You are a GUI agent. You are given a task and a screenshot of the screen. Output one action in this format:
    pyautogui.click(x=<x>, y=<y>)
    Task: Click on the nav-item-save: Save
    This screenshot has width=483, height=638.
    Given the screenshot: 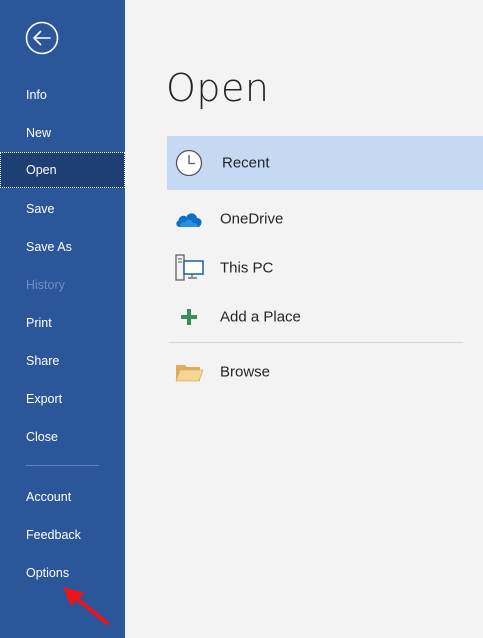 What is the action you would take?
    pyautogui.click(x=62, y=209)
    